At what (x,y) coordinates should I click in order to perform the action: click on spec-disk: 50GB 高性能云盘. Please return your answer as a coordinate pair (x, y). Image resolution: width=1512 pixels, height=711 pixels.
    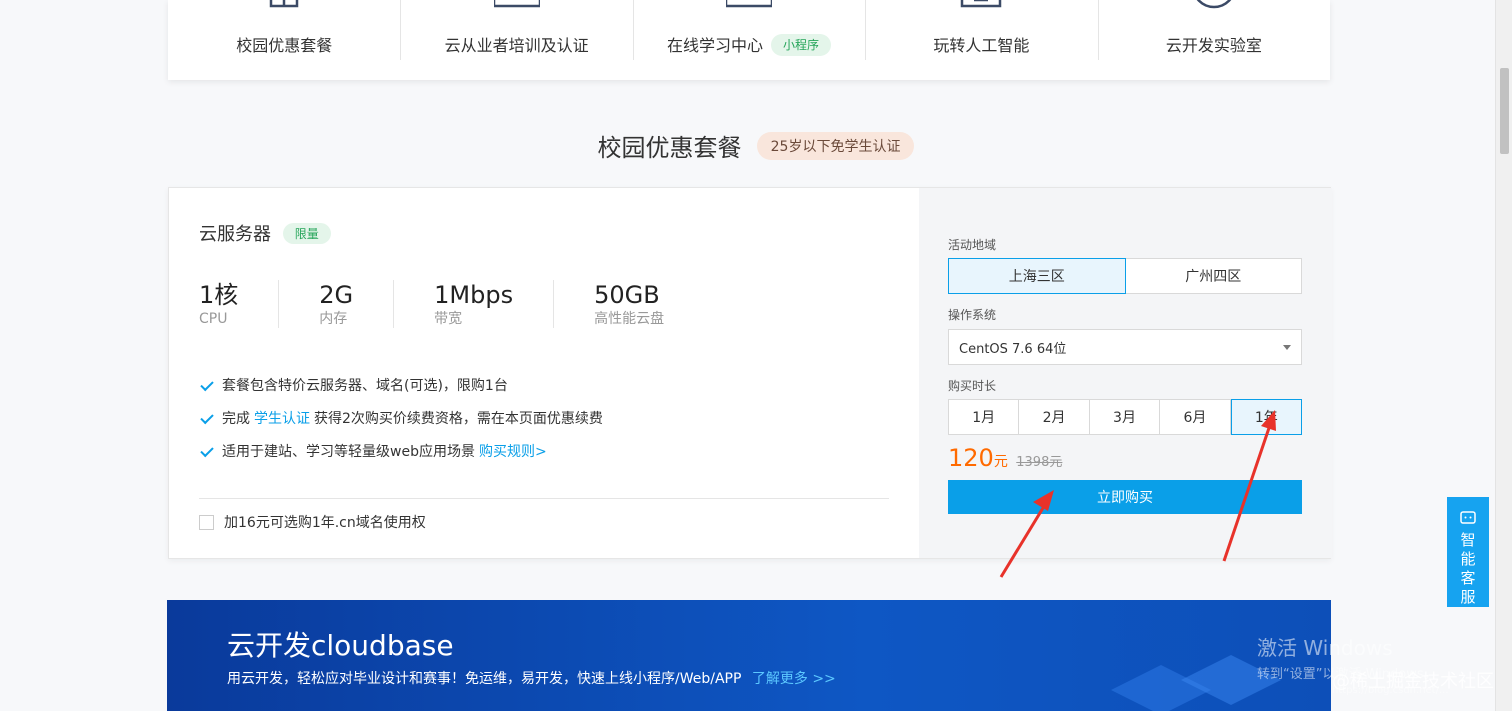
    Looking at the image, I should click on (649, 304).